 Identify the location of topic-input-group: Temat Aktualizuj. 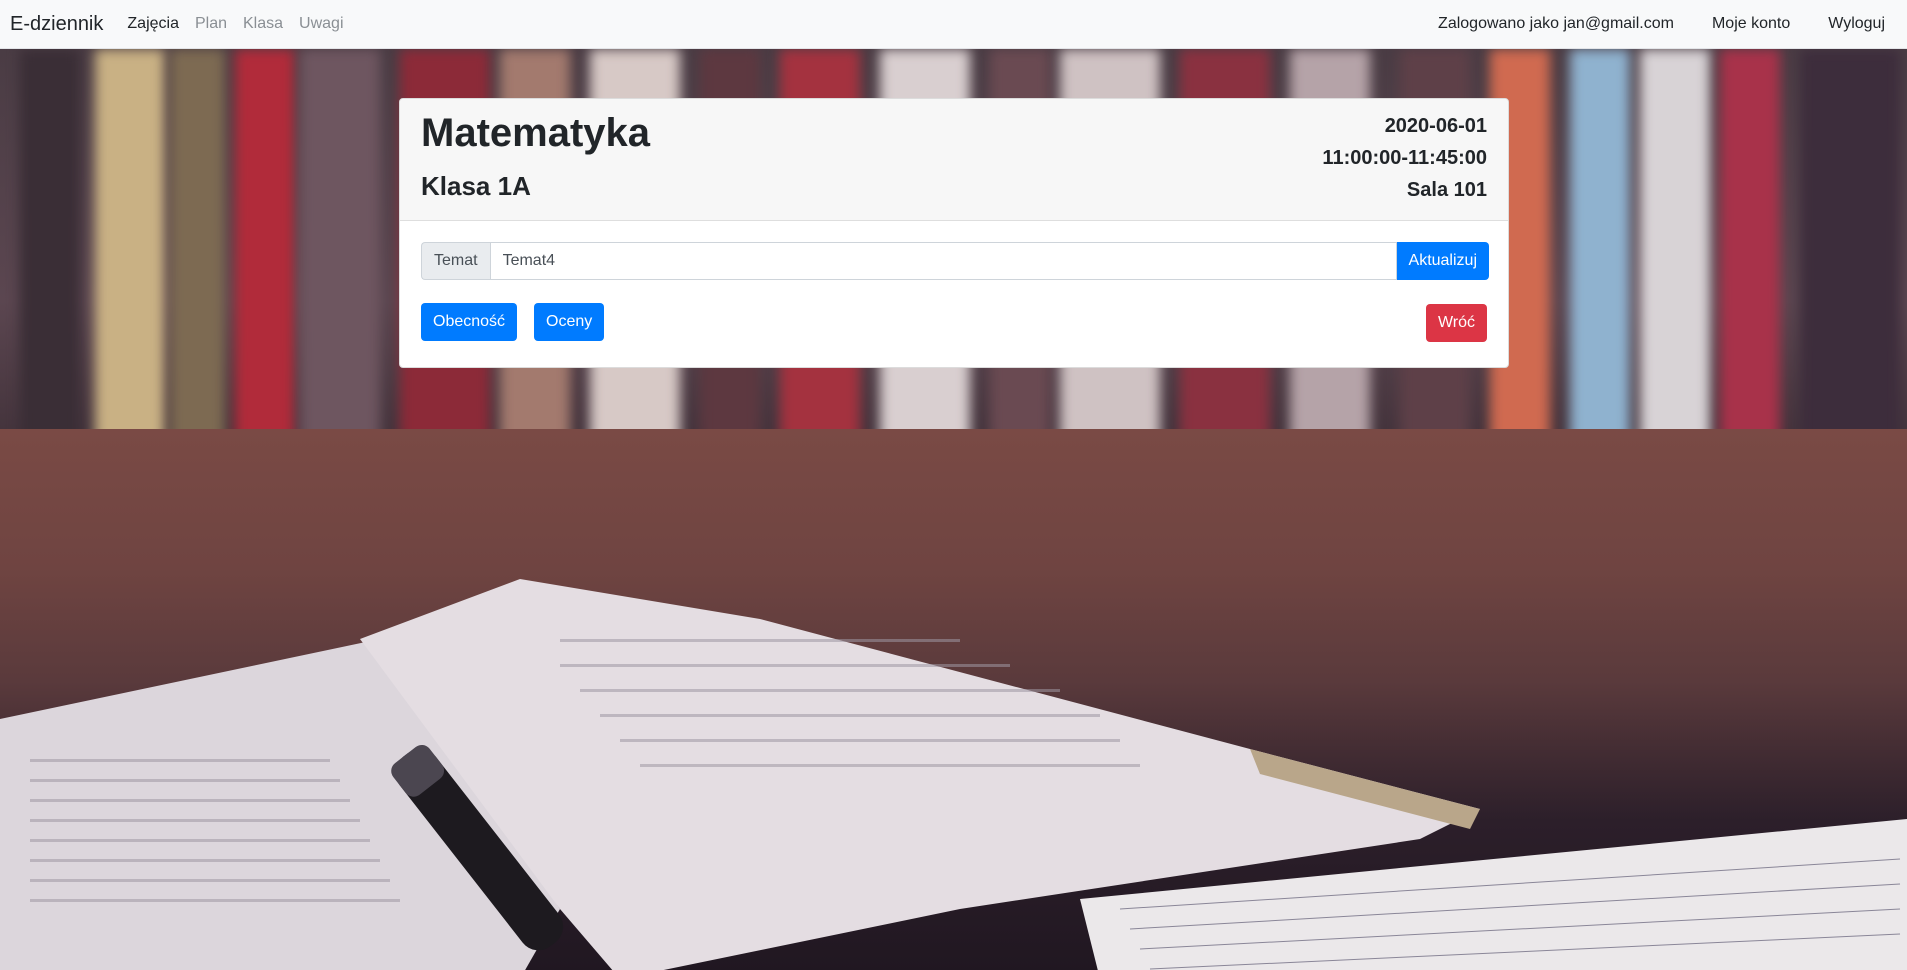
(955, 261).